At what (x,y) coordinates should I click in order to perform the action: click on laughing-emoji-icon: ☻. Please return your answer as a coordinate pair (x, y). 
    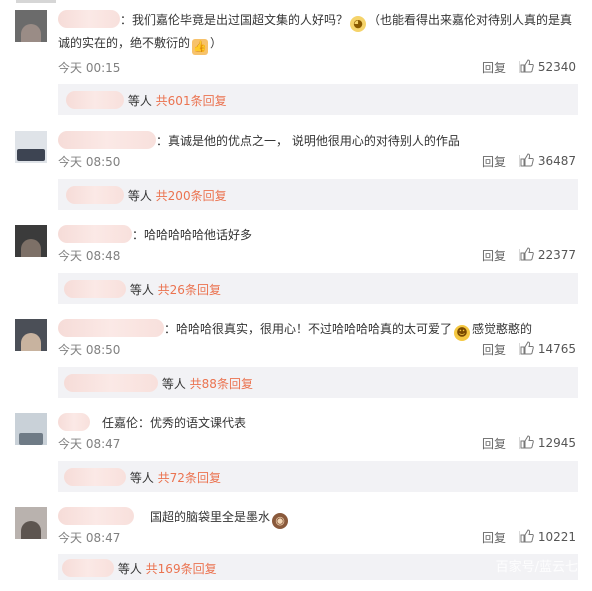
    Looking at the image, I should click on (462, 333).